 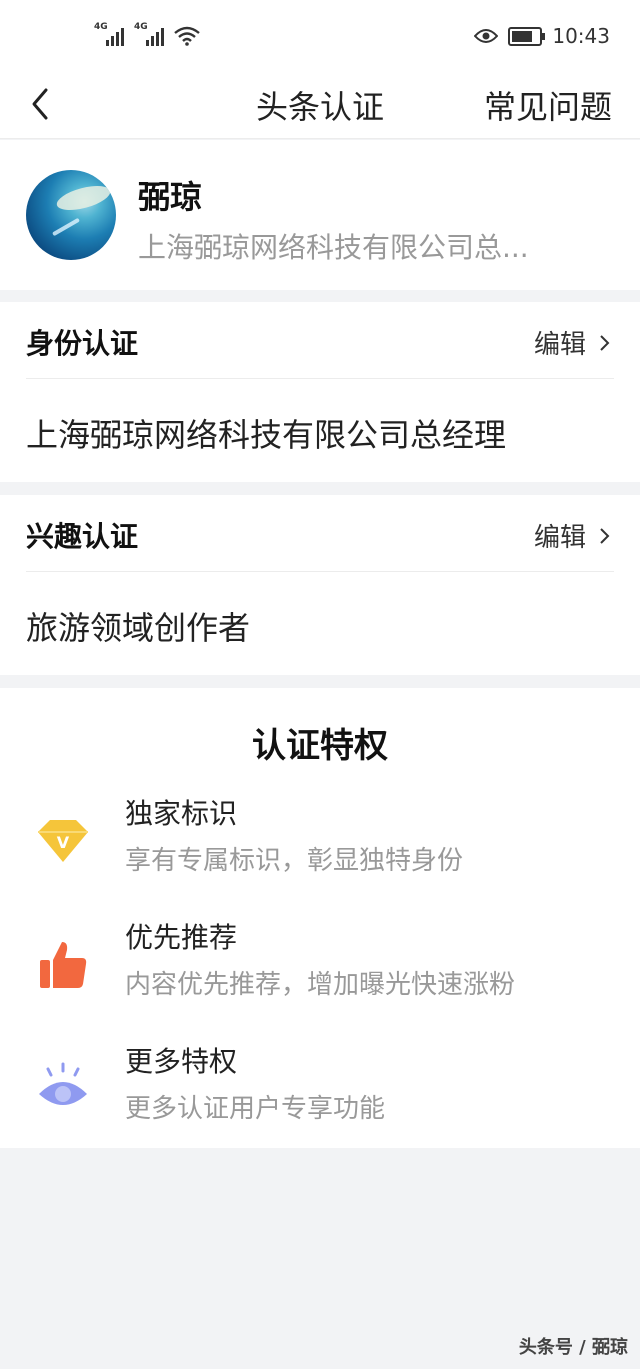 What do you see at coordinates (138, 628) in the screenshot?
I see `interest-cert-value: 旅游领域创作者` at bounding box center [138, 628].